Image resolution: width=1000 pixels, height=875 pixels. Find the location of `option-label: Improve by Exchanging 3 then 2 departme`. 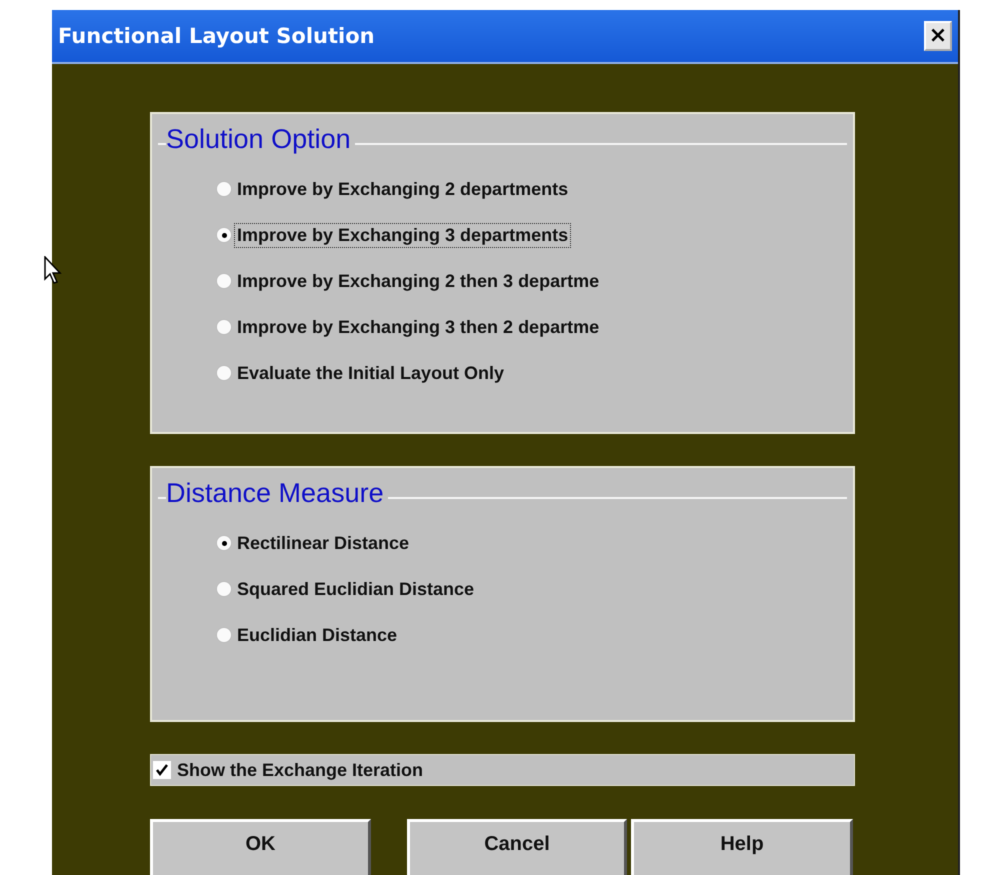

option-label: Improve by Exchanging 3 then 2 departme is located at coordinates (418, 327).